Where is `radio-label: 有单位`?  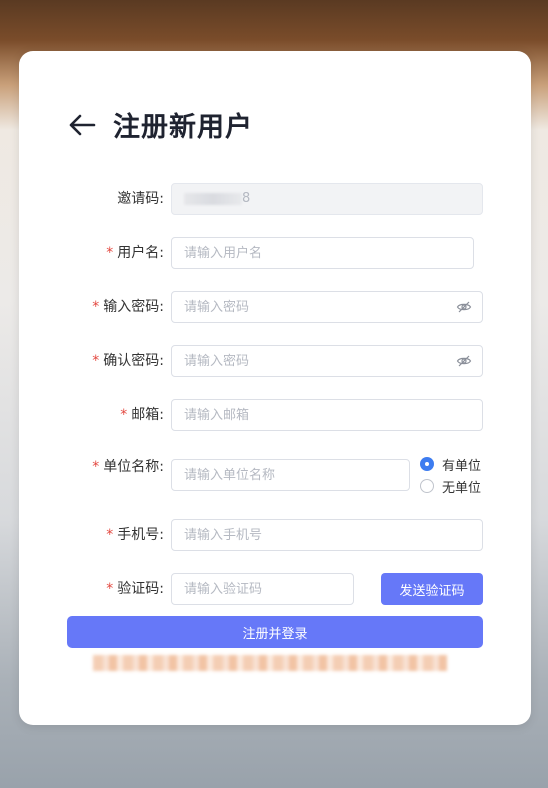 radio-label: 有单位 is located at coordinates (462, 466).